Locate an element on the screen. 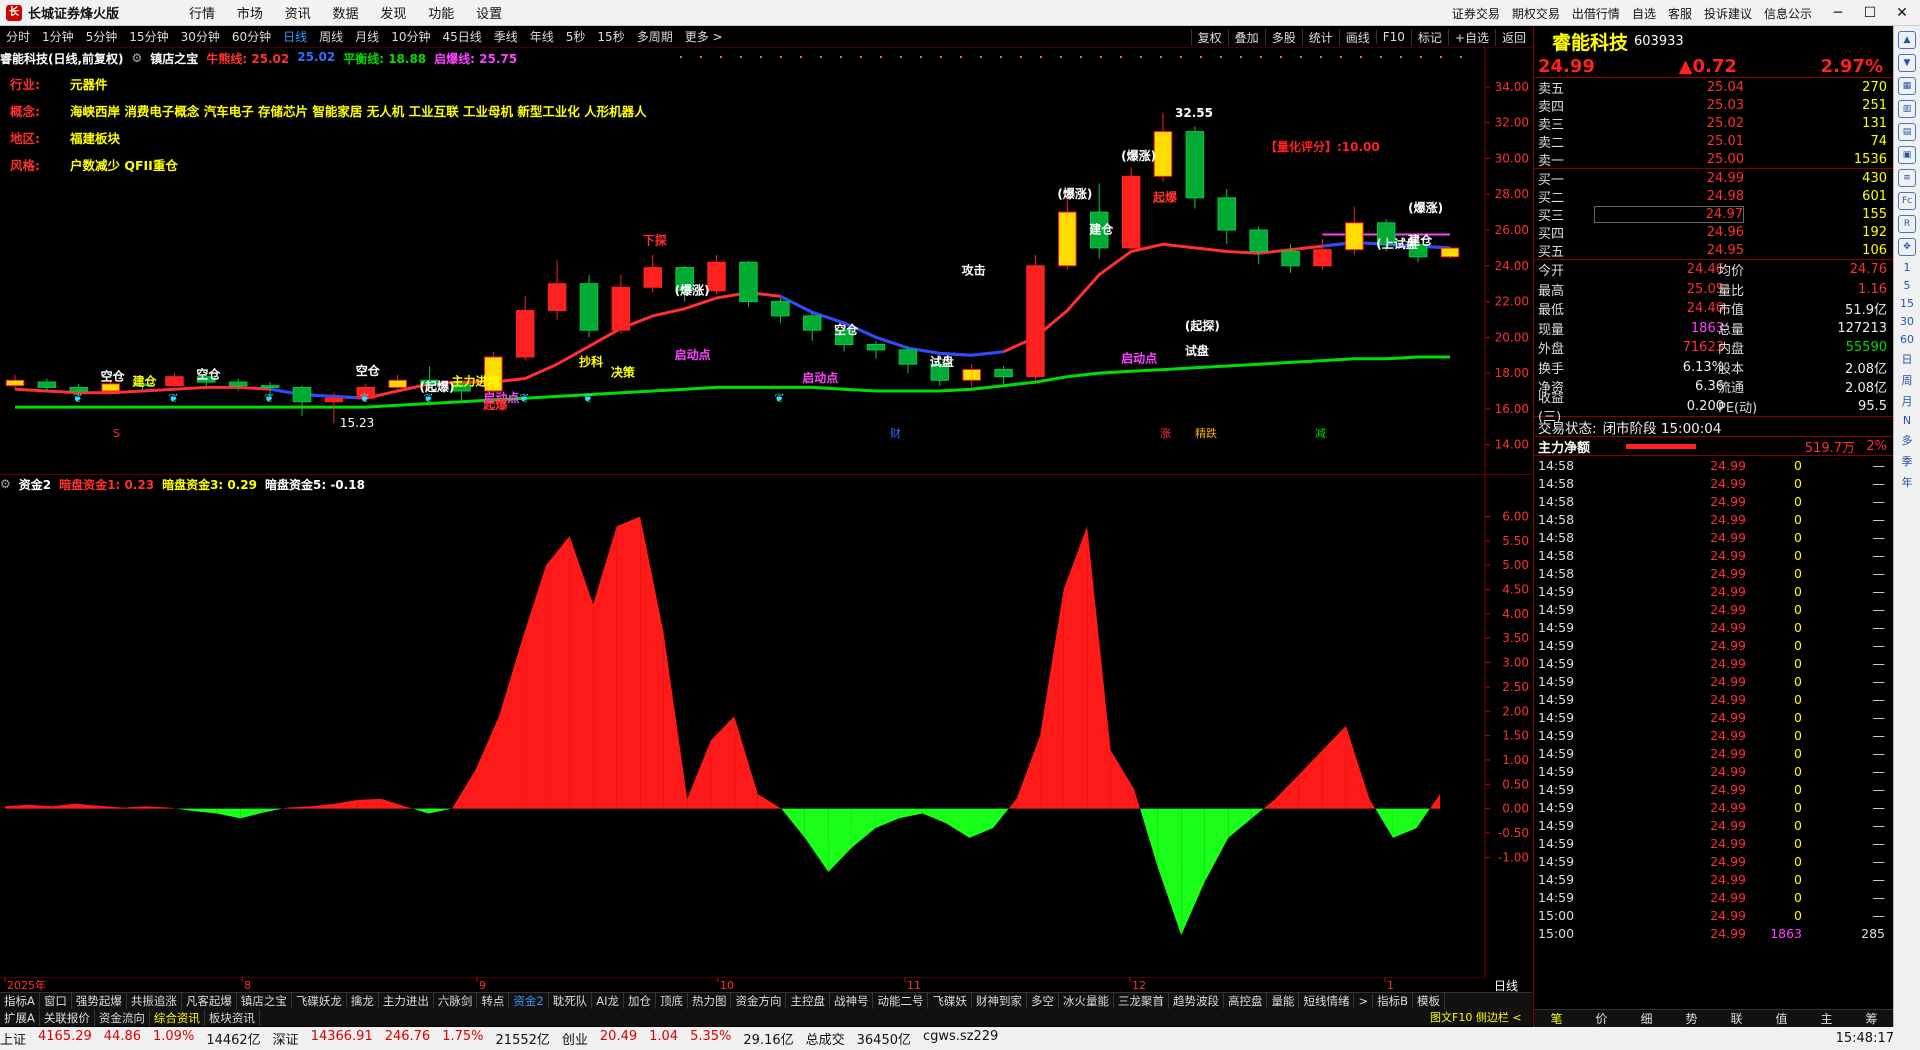 The height and width of the screenshot is (1050, 1920). indicator-tab: 强势起爆 is located at coordinates (99, 1001).